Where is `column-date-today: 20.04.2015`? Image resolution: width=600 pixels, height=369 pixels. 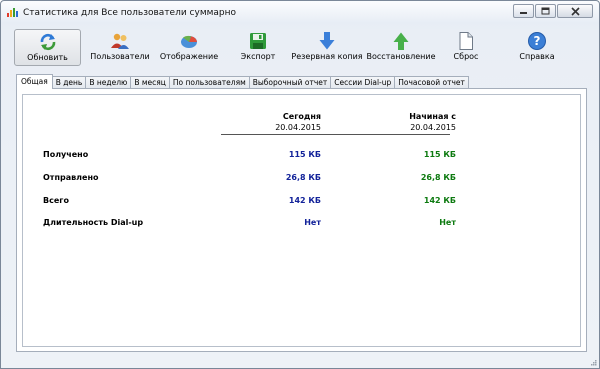 column-date-today: 20.04.2015 is located at coordinates (298, 127).